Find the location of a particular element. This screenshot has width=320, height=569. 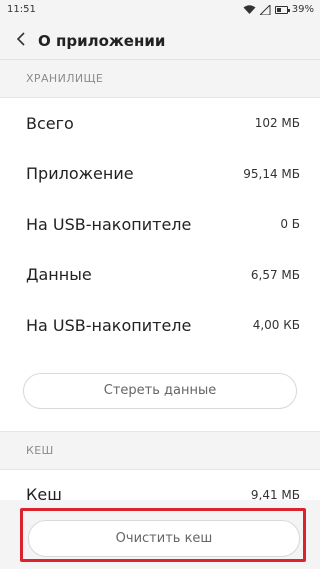

chevron-left-icon is located at coordinates (21, 40).